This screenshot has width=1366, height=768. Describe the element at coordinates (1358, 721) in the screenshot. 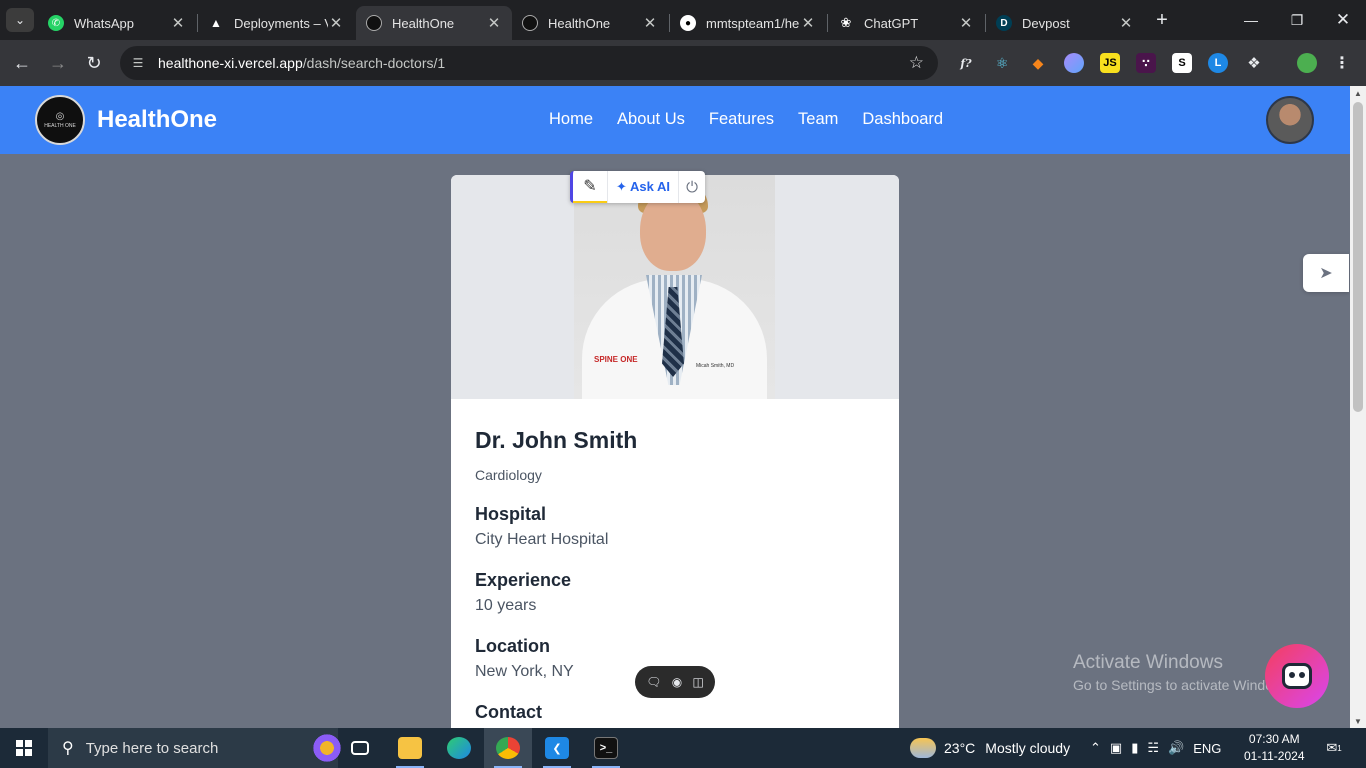

I see `scroll-down-arrow-icon: ▼` at that location.